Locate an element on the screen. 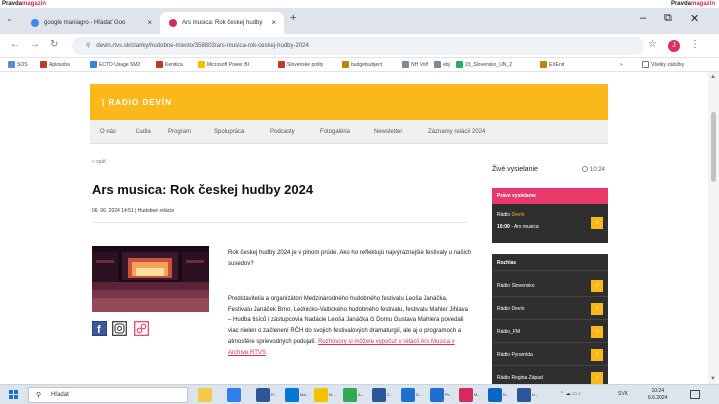  bookmark-item: budgetsubject is located at coordinates (362, 65).